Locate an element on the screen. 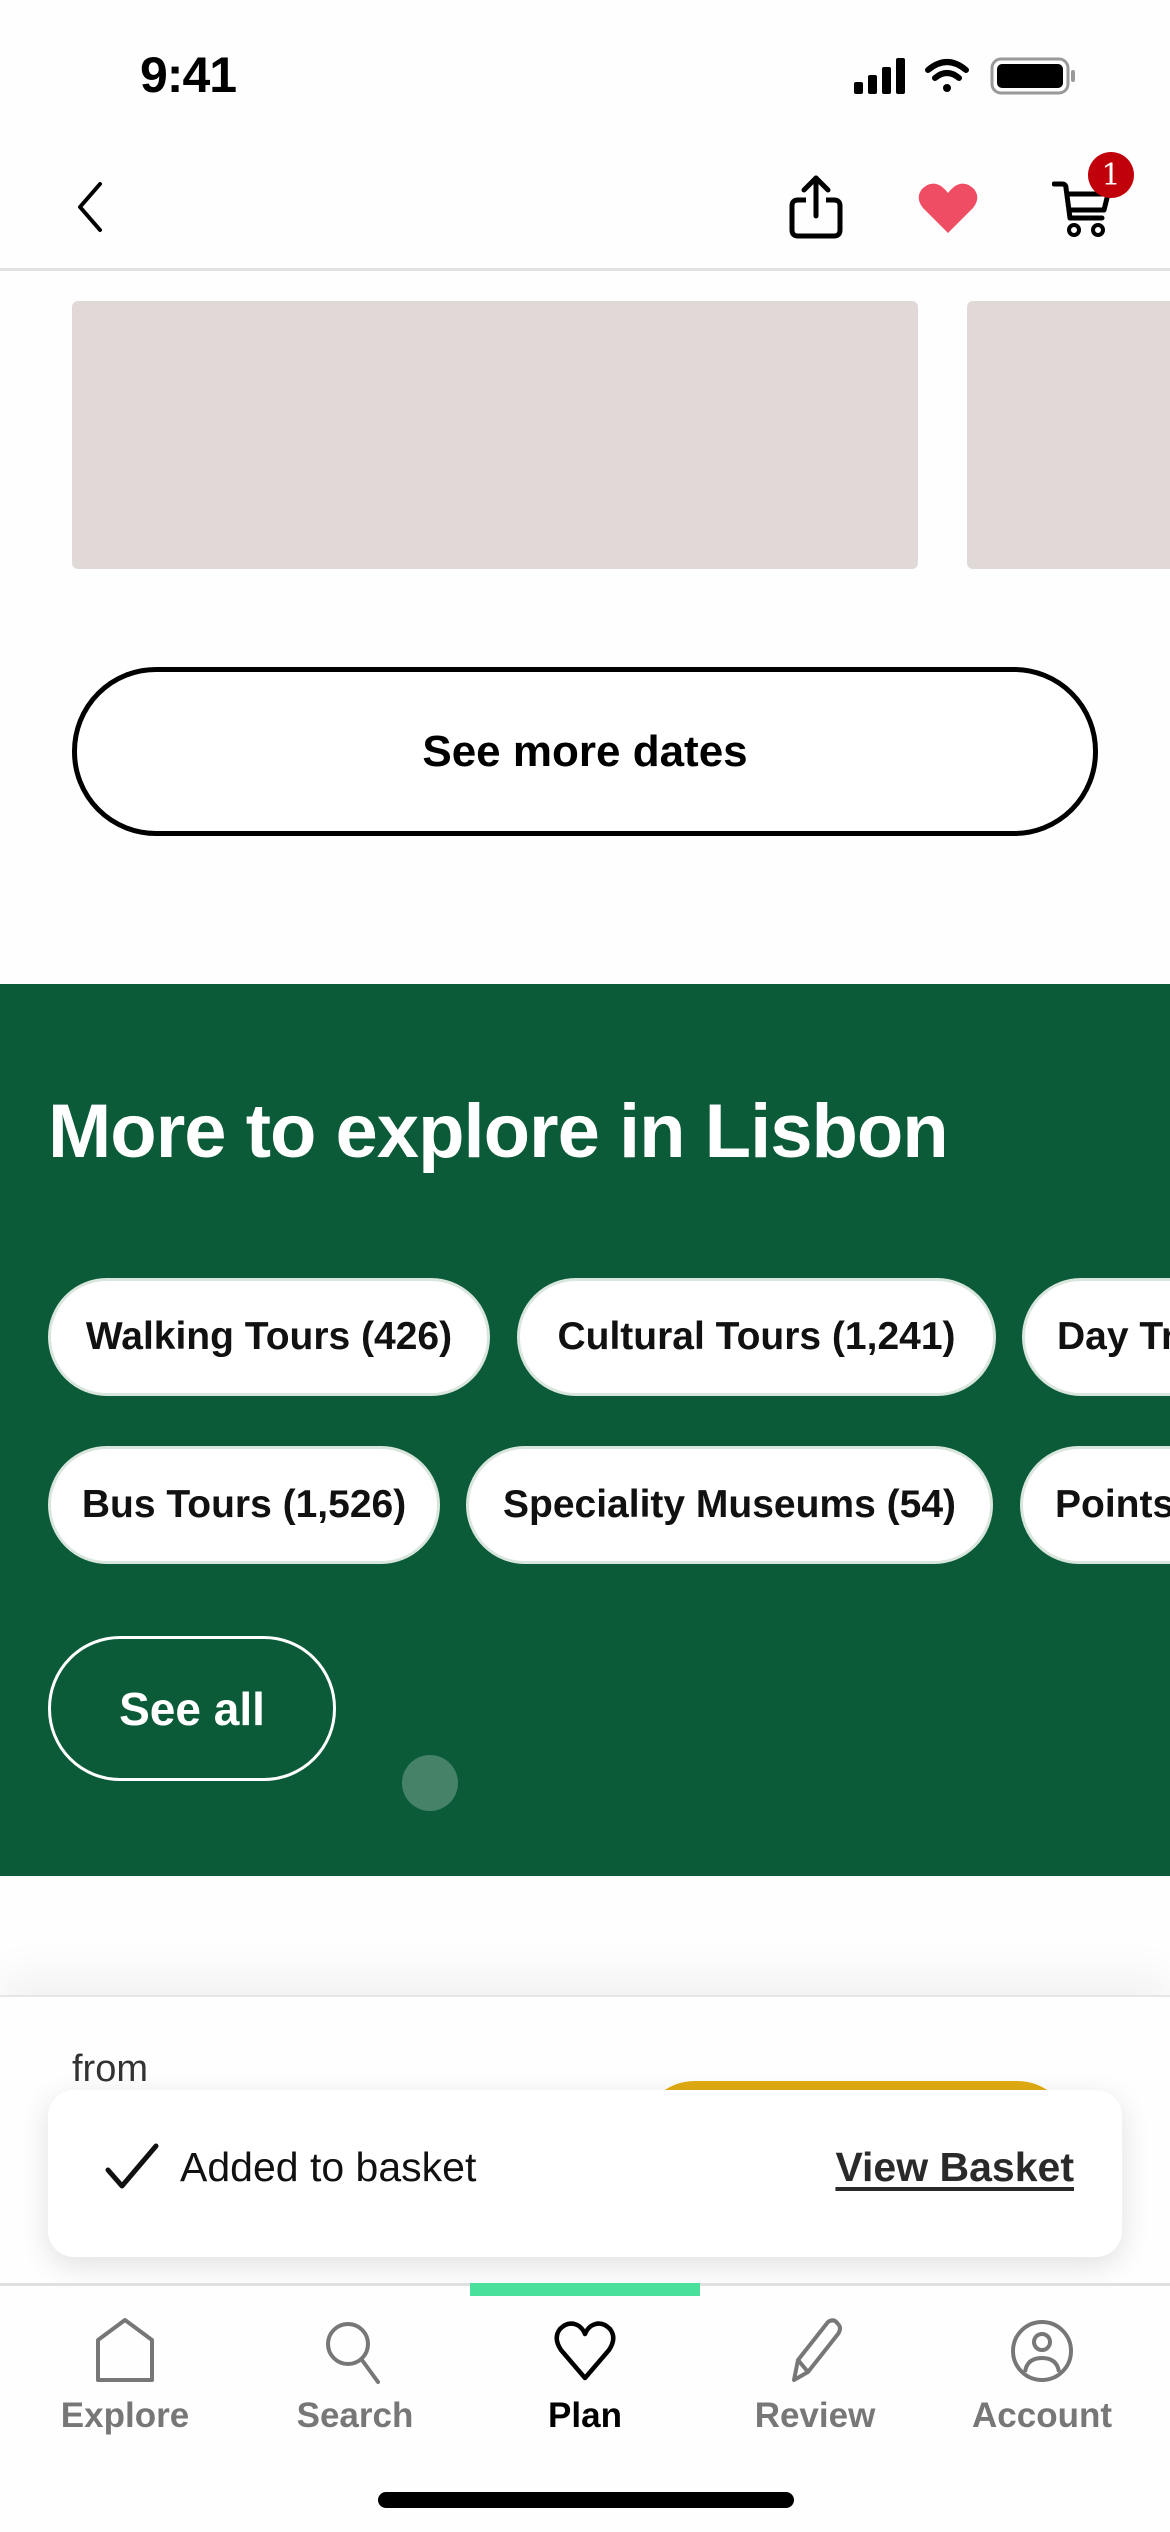  category-chip-speciality-museums: Speciality Museums (54) is located at coordinates (729, 1505).